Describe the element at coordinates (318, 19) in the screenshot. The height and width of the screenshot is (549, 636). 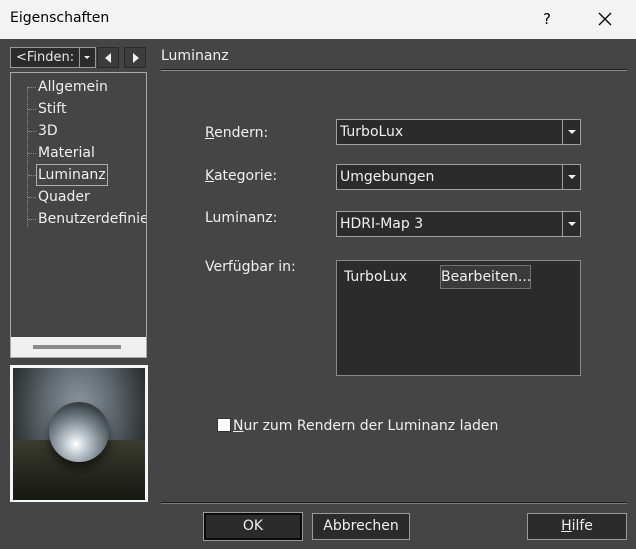
I see `title-bar: Eigenschaften ?` at that location.